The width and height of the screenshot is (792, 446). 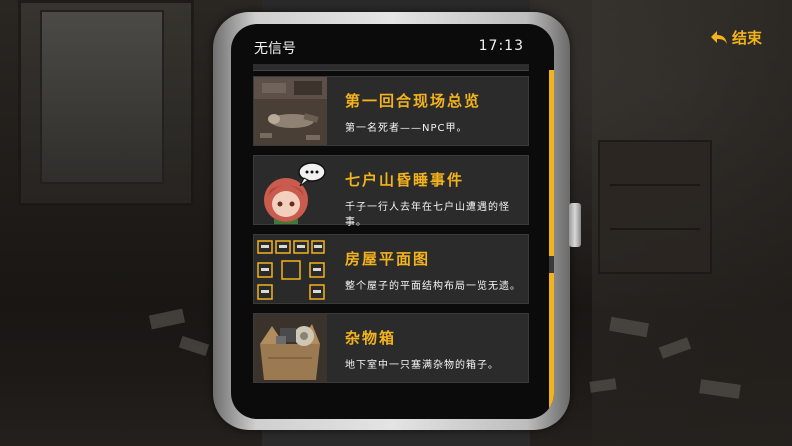 What do you see at coordinates (433, 286) in the screenshot?
I see `card-description: 整个屋子的平面结构布局一览无遗。` at bounding box center [433, 286].